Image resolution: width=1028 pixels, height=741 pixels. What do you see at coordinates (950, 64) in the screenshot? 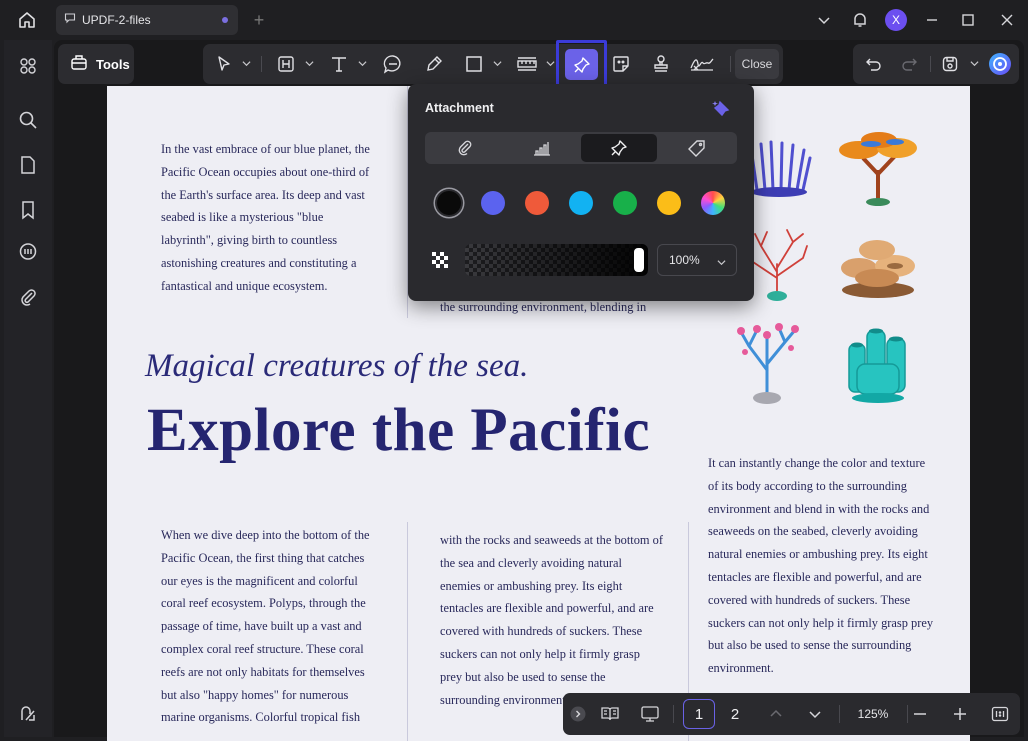
I see `save-icon` at bounding box center [950, 64].